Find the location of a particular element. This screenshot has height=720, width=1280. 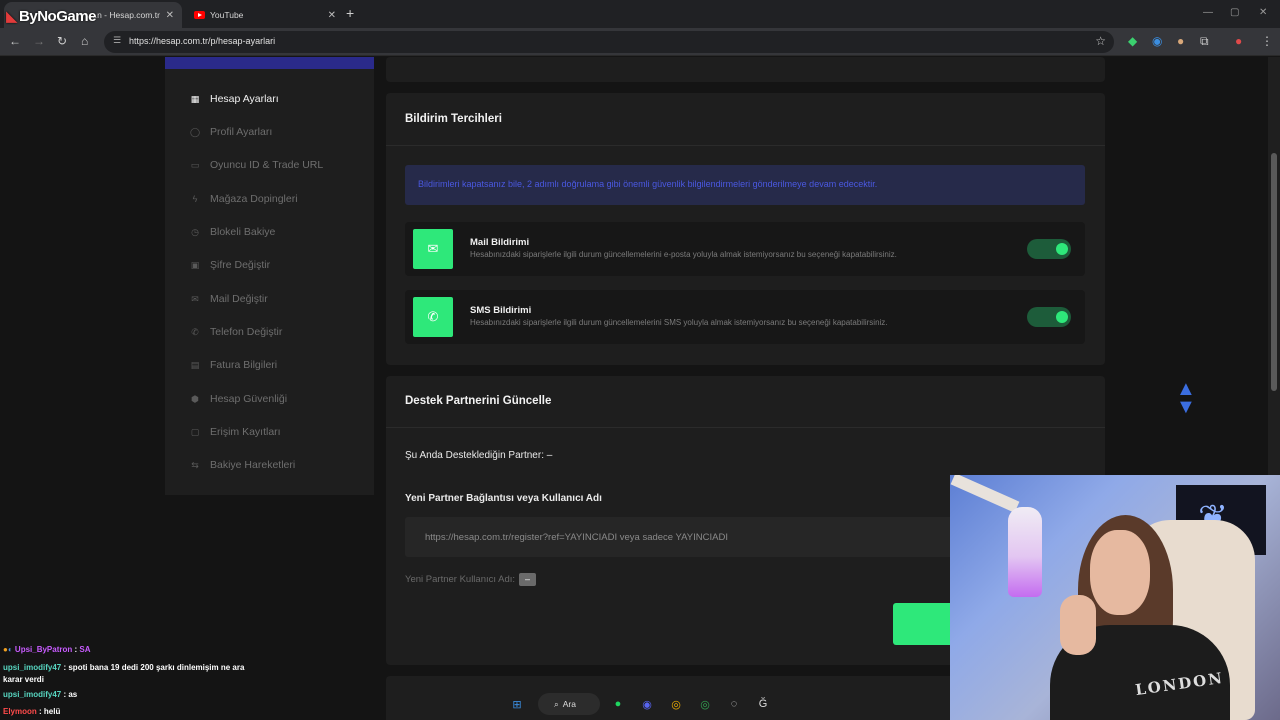

sidebar-item-profil-ayarlari: ◯ Profil Ayarları is located at coordinates (269, 132).